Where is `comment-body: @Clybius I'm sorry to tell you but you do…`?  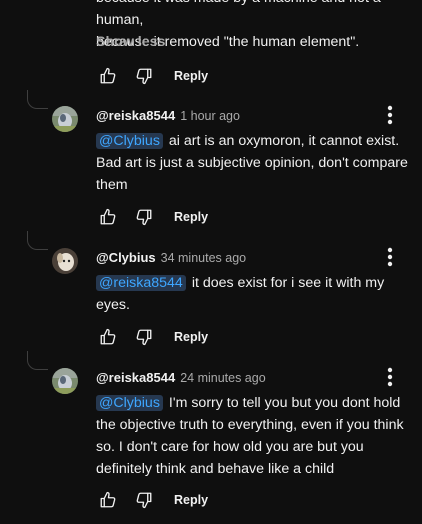 comment-body: @Clybius I'm sorry to tell you but you do… is located at coordinates (255, 436).